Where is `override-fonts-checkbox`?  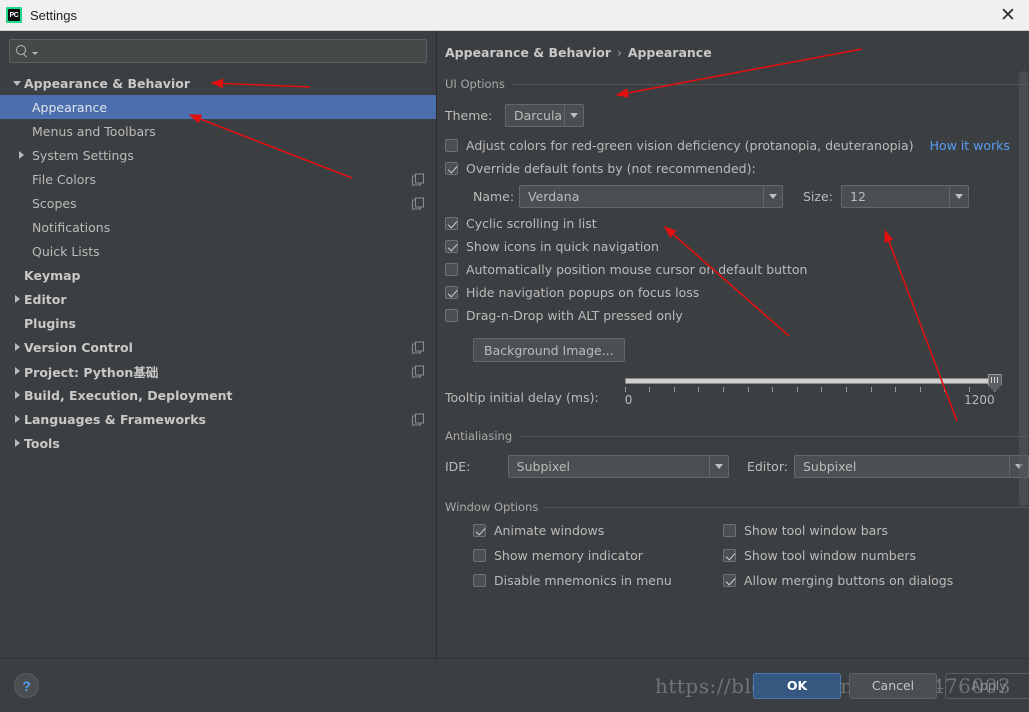 override-fonts-checkbox is located at coordinates (451, 168).